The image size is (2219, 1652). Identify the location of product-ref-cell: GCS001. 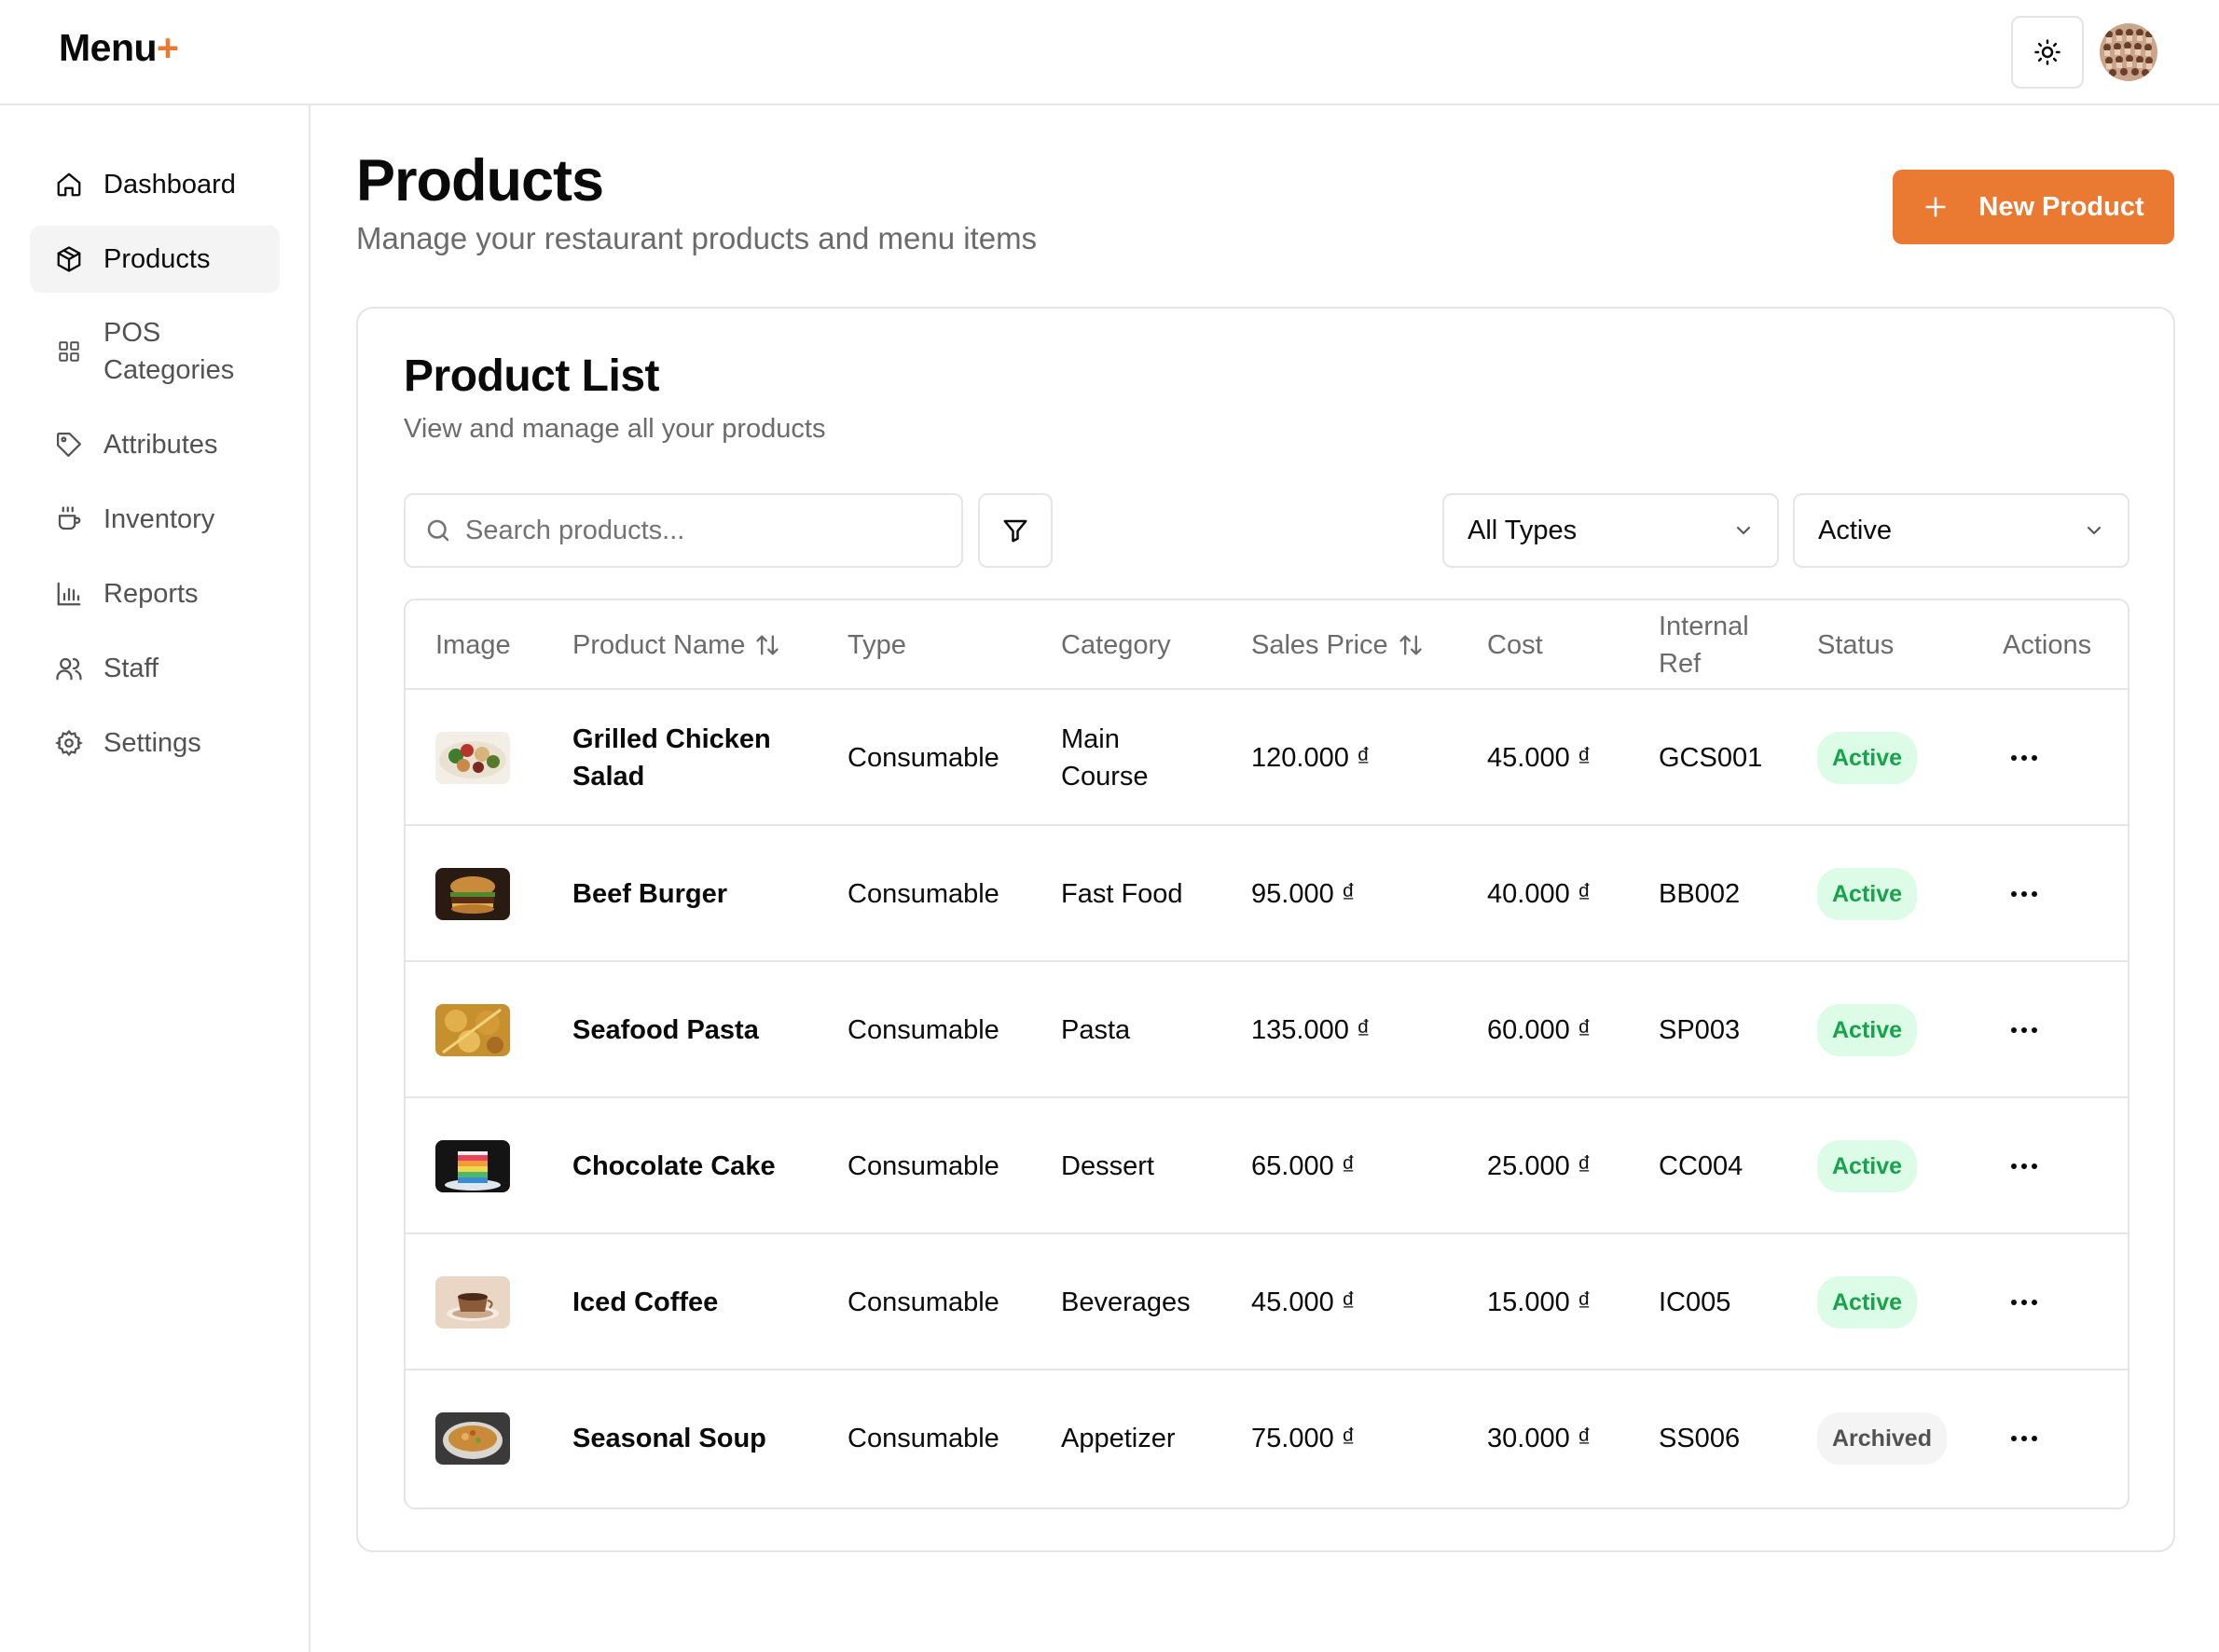
(1710, 758).